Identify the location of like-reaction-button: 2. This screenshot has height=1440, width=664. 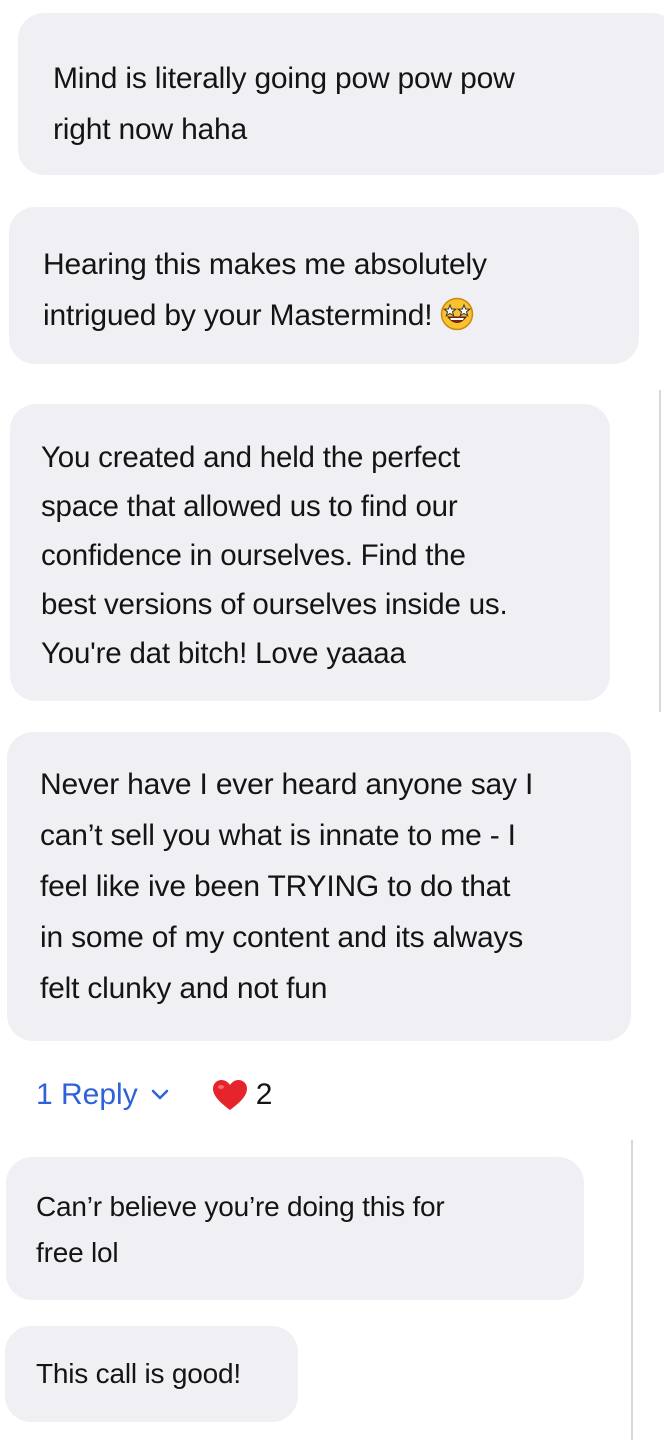
(242, 1095).